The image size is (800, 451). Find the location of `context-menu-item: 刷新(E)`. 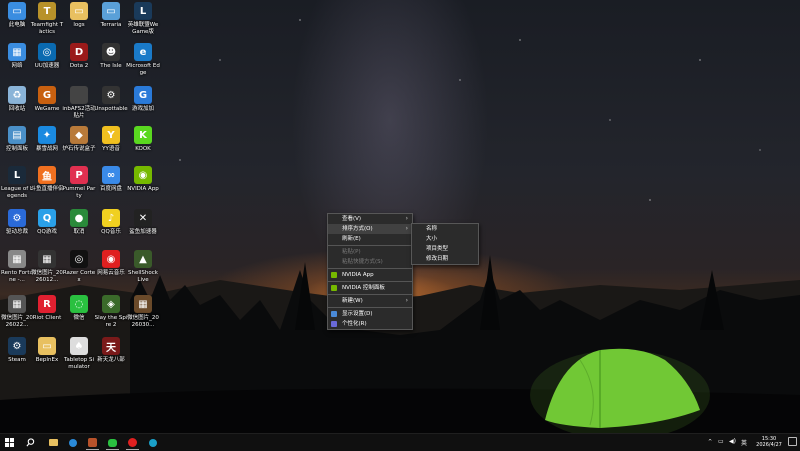

context-menu-item: 刷新(E) is located at coordinates (370, 239).